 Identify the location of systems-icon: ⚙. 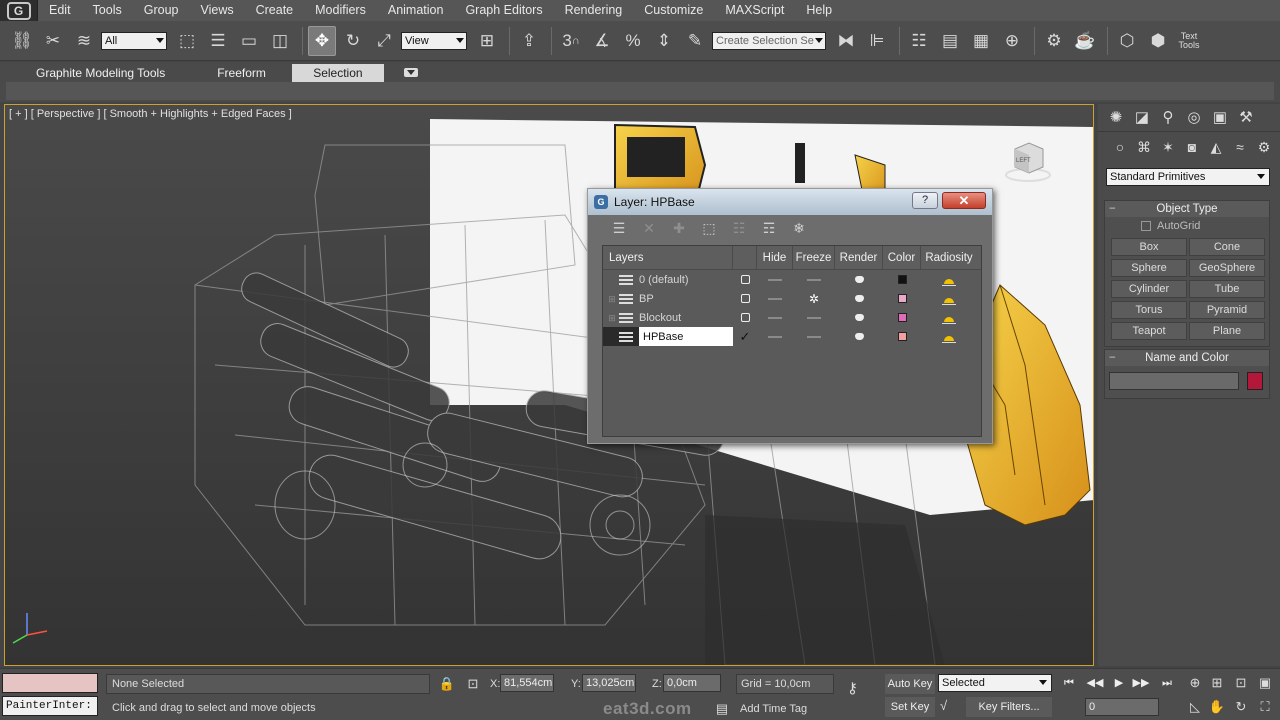
(1264, 147).